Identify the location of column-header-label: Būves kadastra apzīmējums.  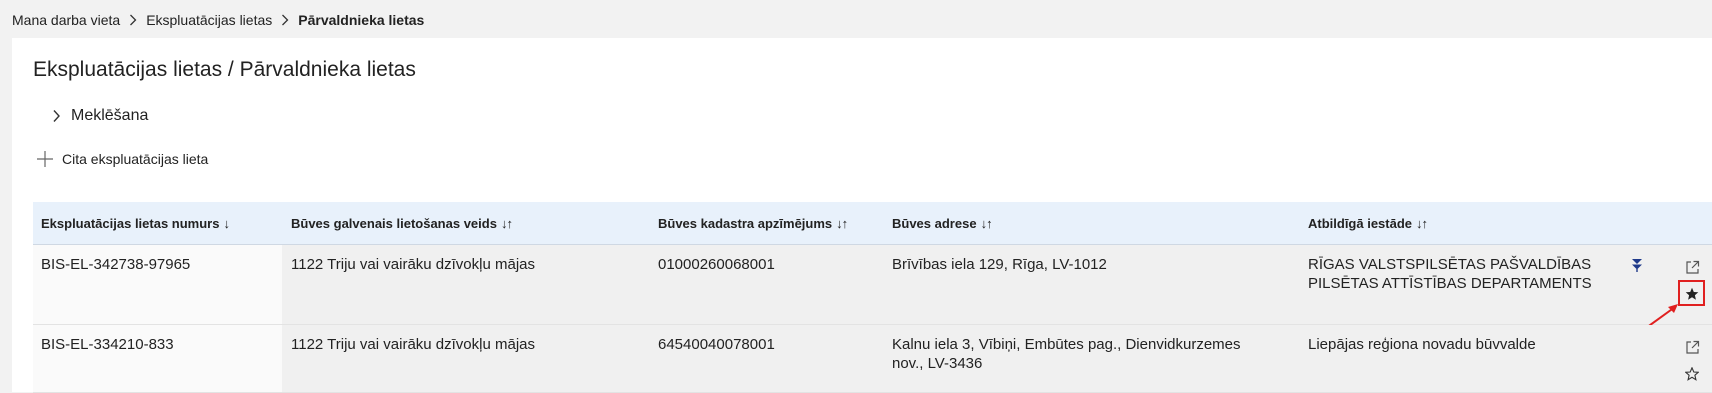
(745, 223).